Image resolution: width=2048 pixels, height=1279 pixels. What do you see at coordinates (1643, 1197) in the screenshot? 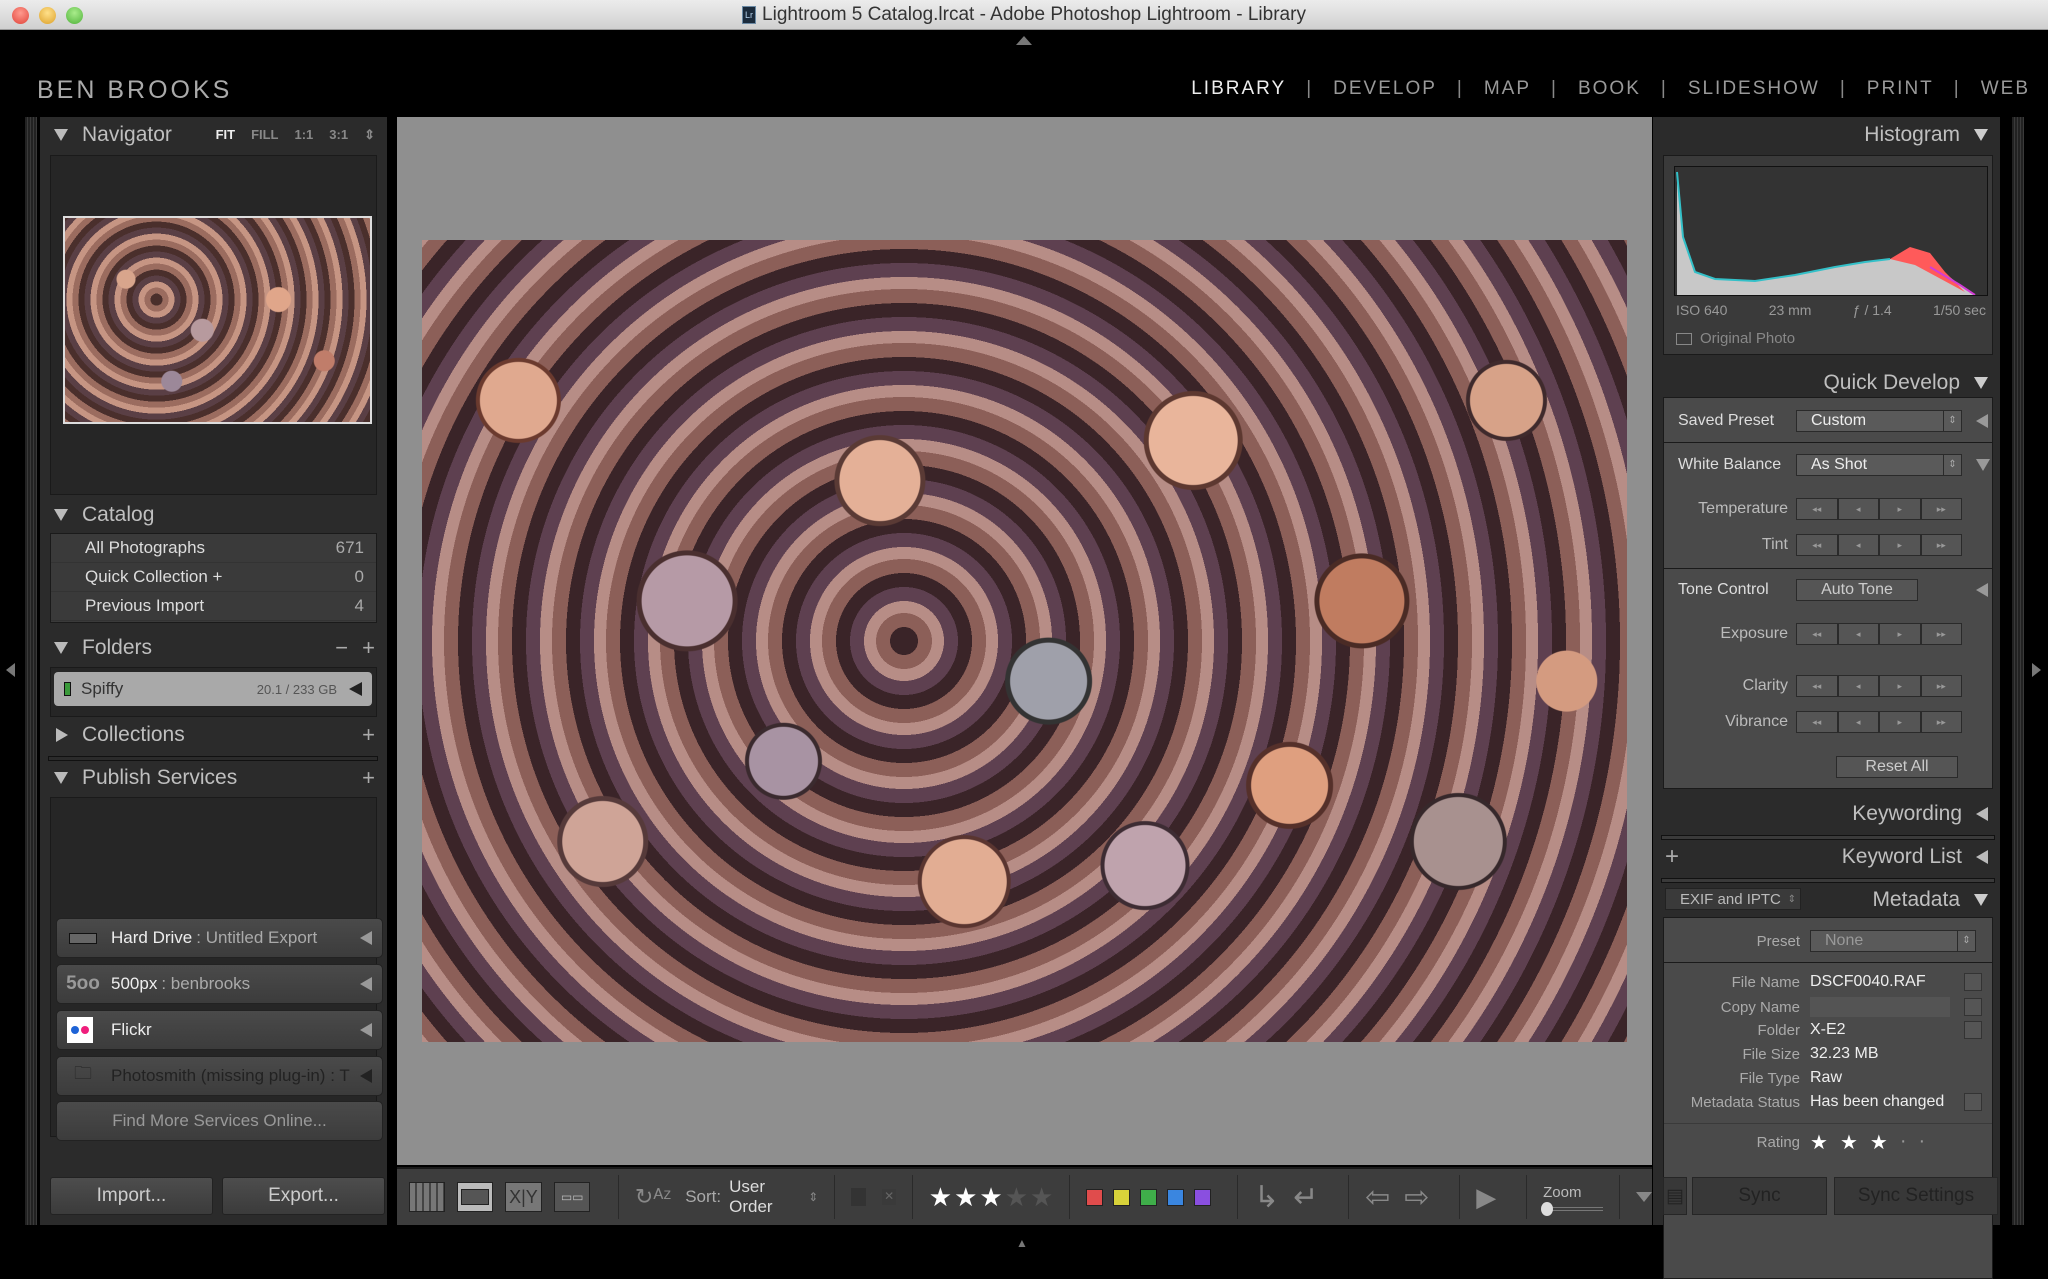
I see `toolbar-options-chevron-icon` at bounding box center [1643, 1197].